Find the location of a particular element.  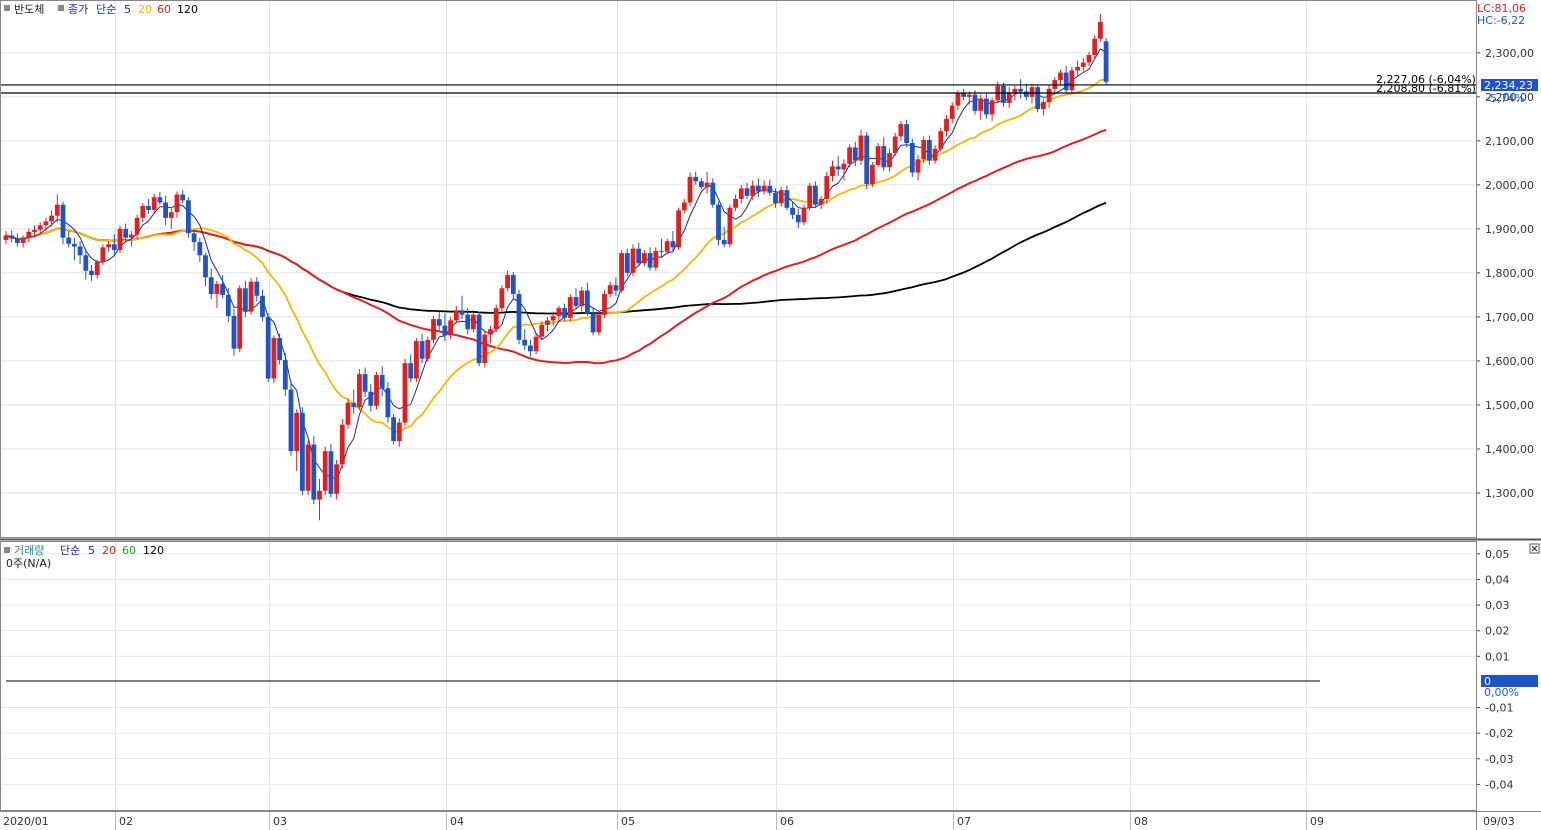

close-icon is located at coordinates (1534, 548).